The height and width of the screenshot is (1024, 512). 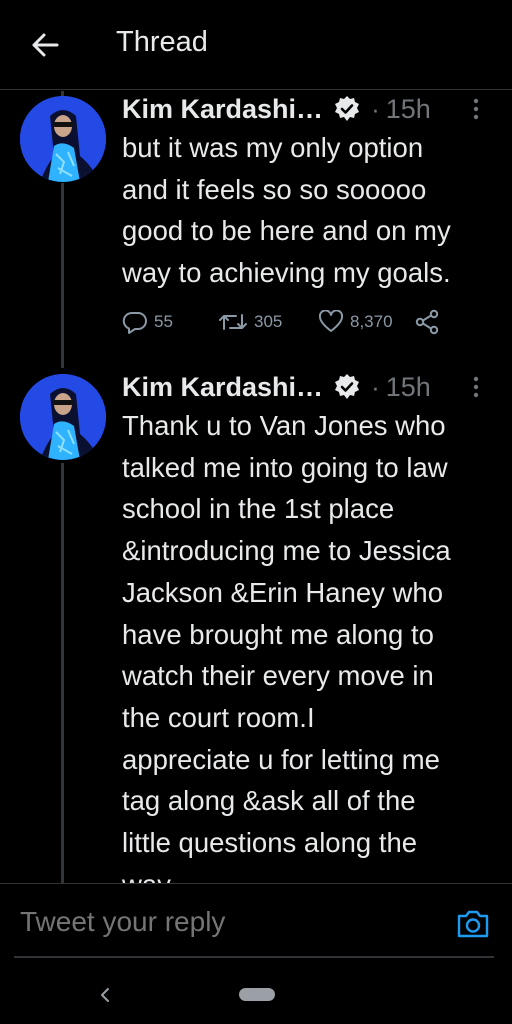 I want to click on camera-button, so click(x=473, y=926).